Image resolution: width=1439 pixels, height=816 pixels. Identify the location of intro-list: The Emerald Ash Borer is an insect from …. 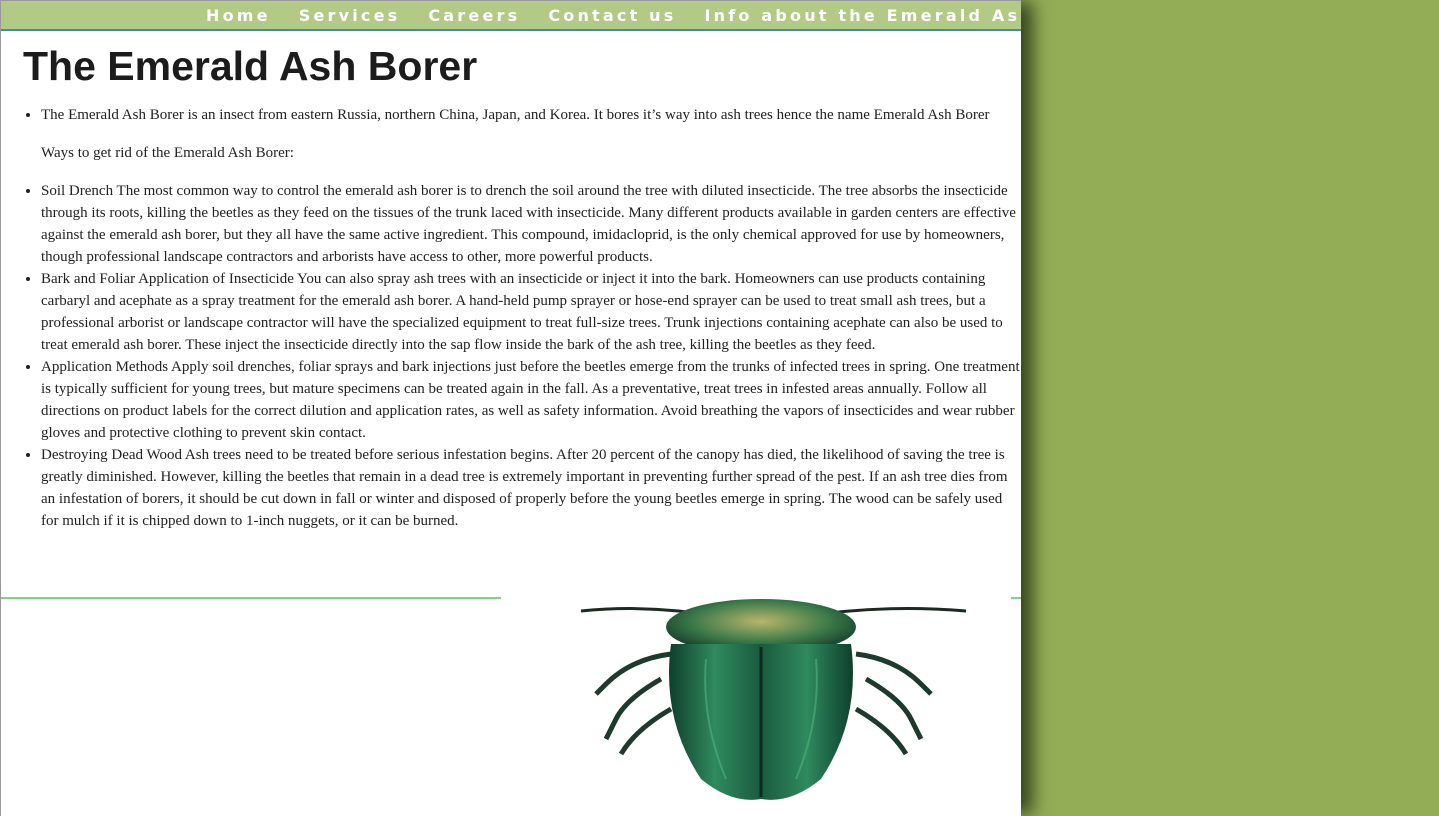
(511, 115).